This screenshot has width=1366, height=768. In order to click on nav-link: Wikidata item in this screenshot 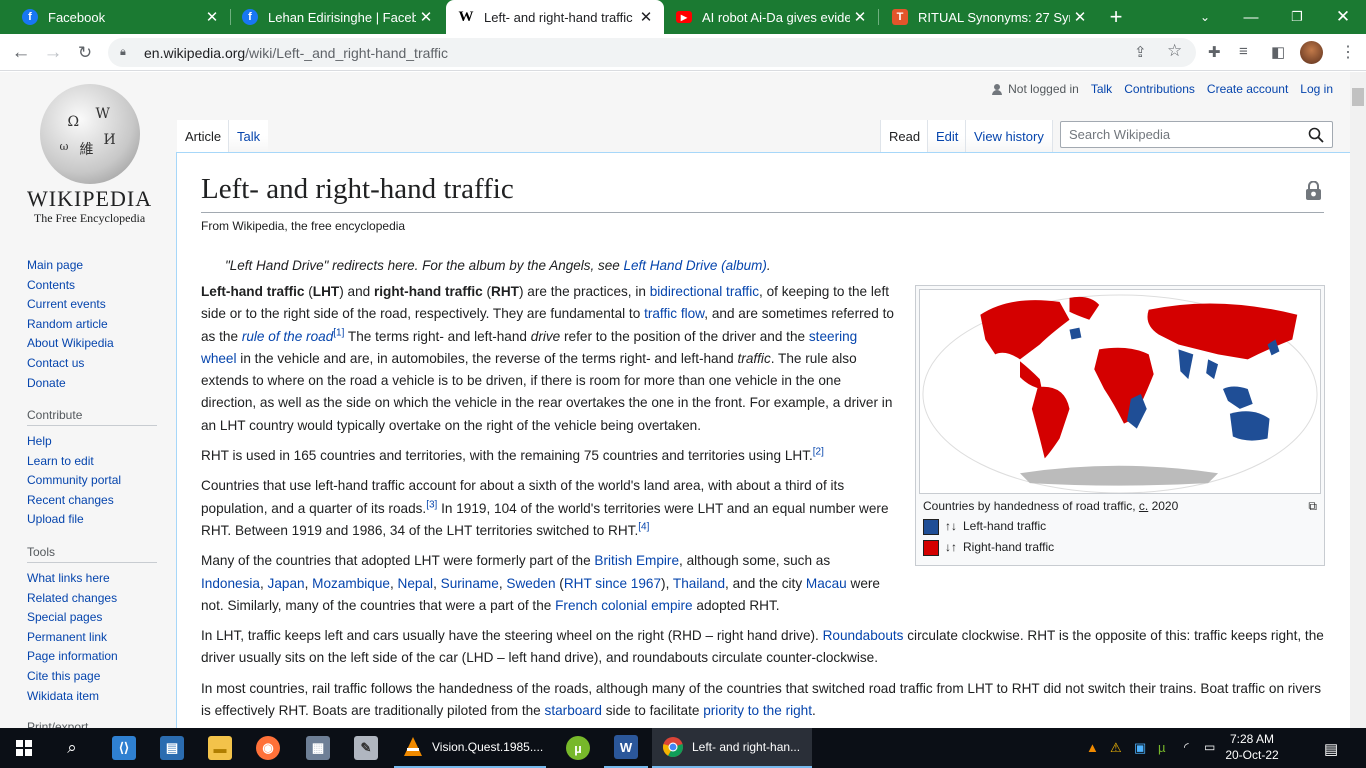, I will do `click(92, 697)`.